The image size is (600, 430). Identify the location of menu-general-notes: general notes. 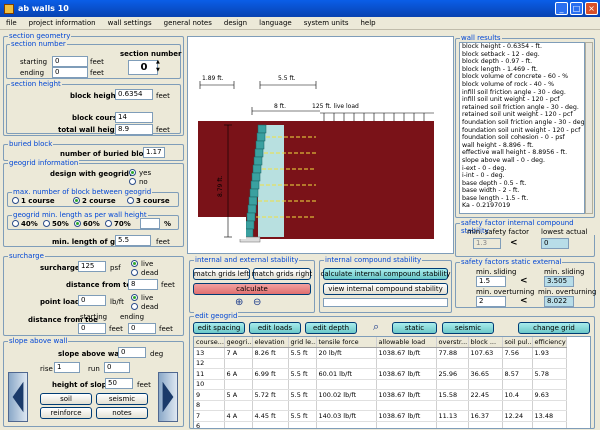
(188, 23).